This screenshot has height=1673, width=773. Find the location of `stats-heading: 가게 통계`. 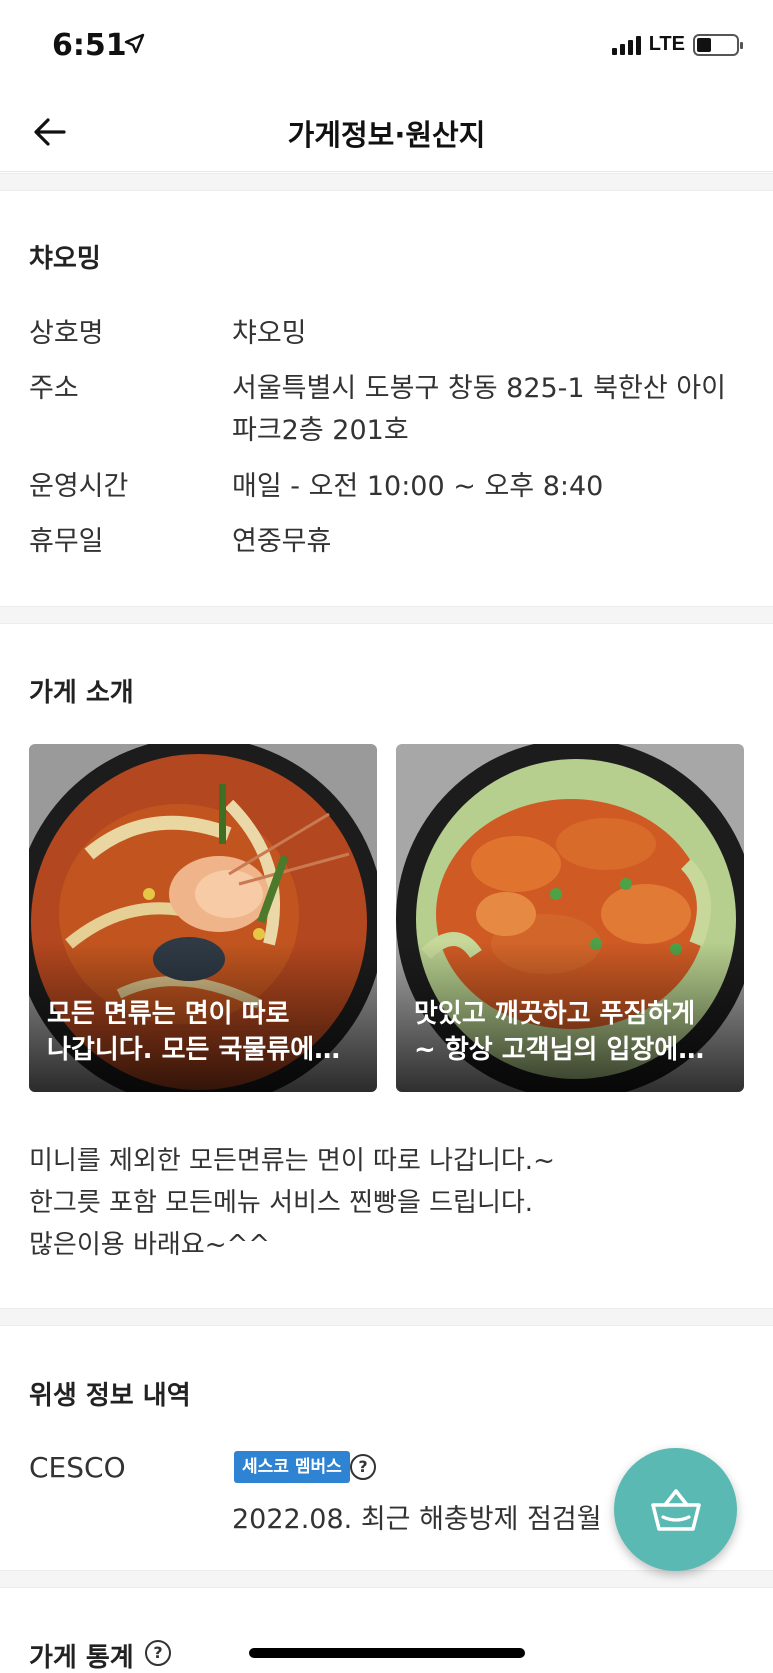

stats-heading: 가게 통계 is located at coordinates (81, 1658).